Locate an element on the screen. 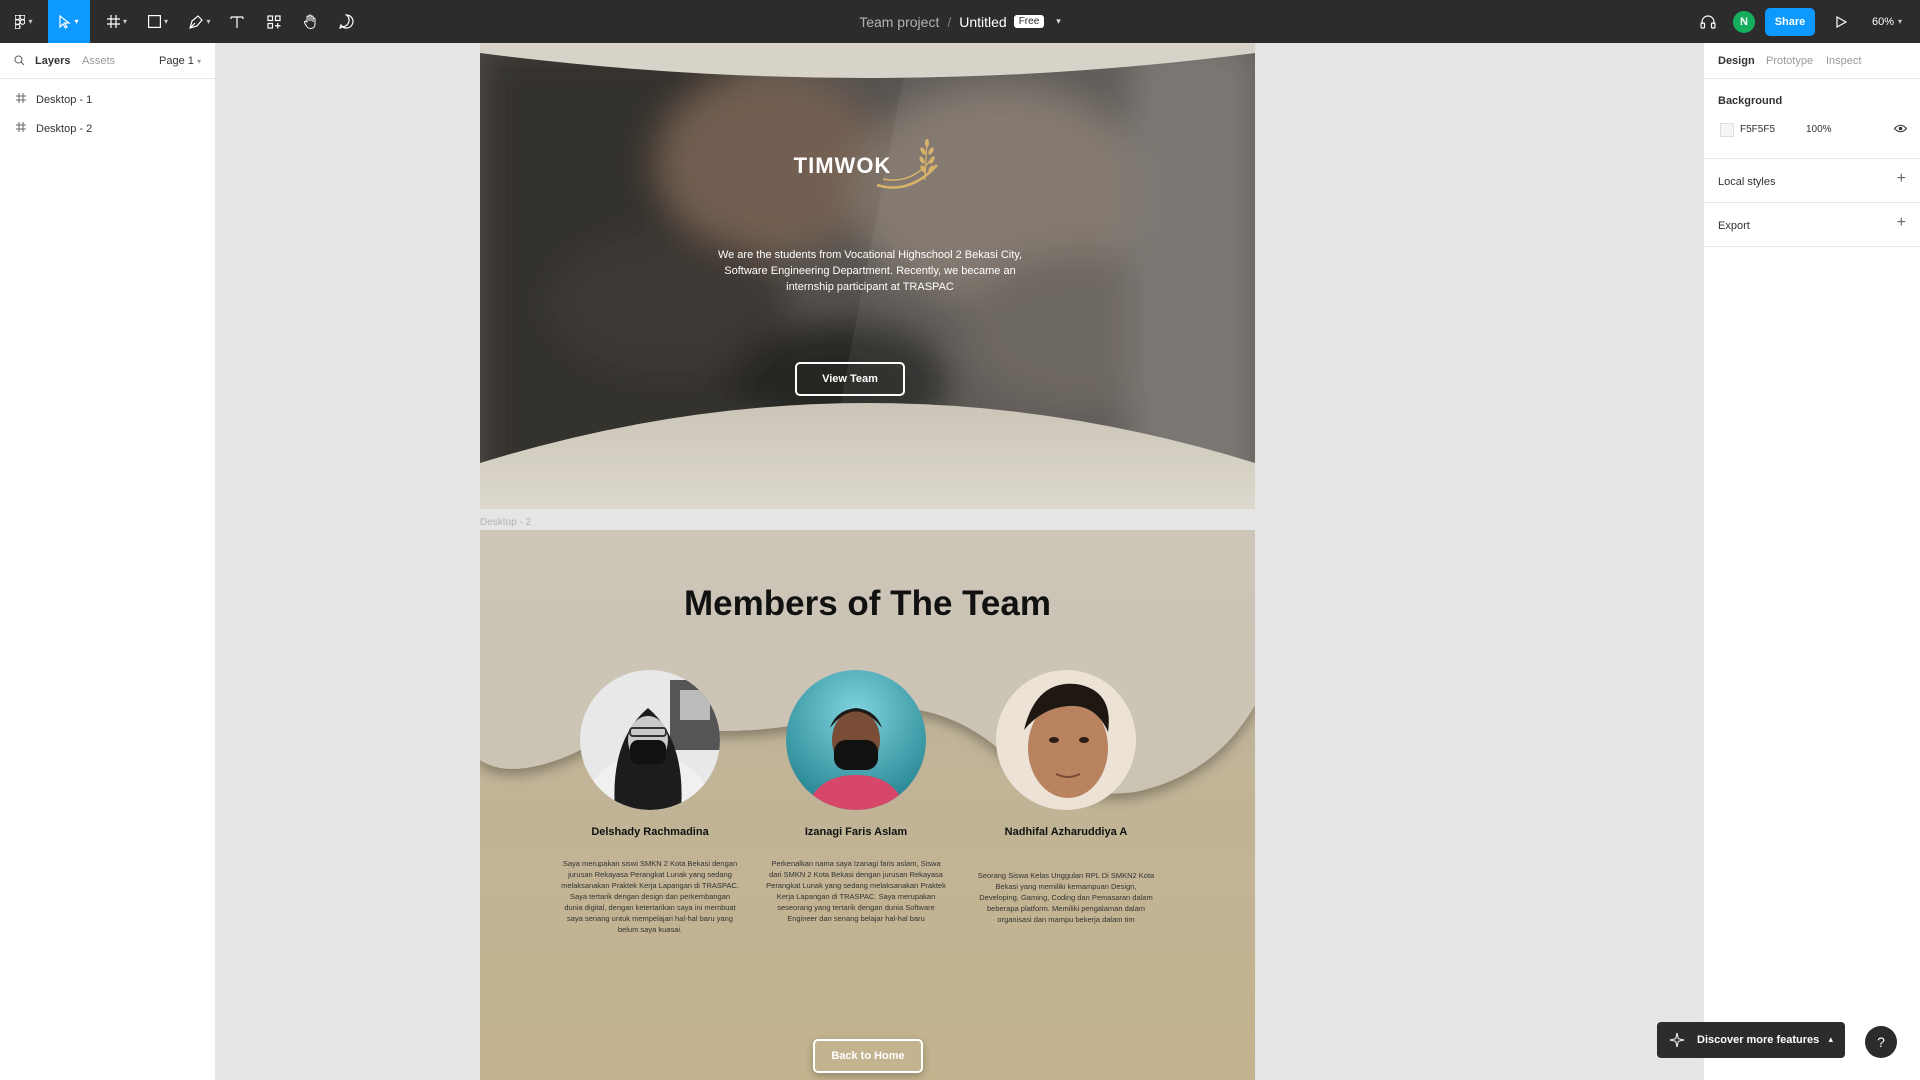 This screenshot has width=1920, height=1080. layer-item: Desktop - 2 is located at coordinates (107, 128).